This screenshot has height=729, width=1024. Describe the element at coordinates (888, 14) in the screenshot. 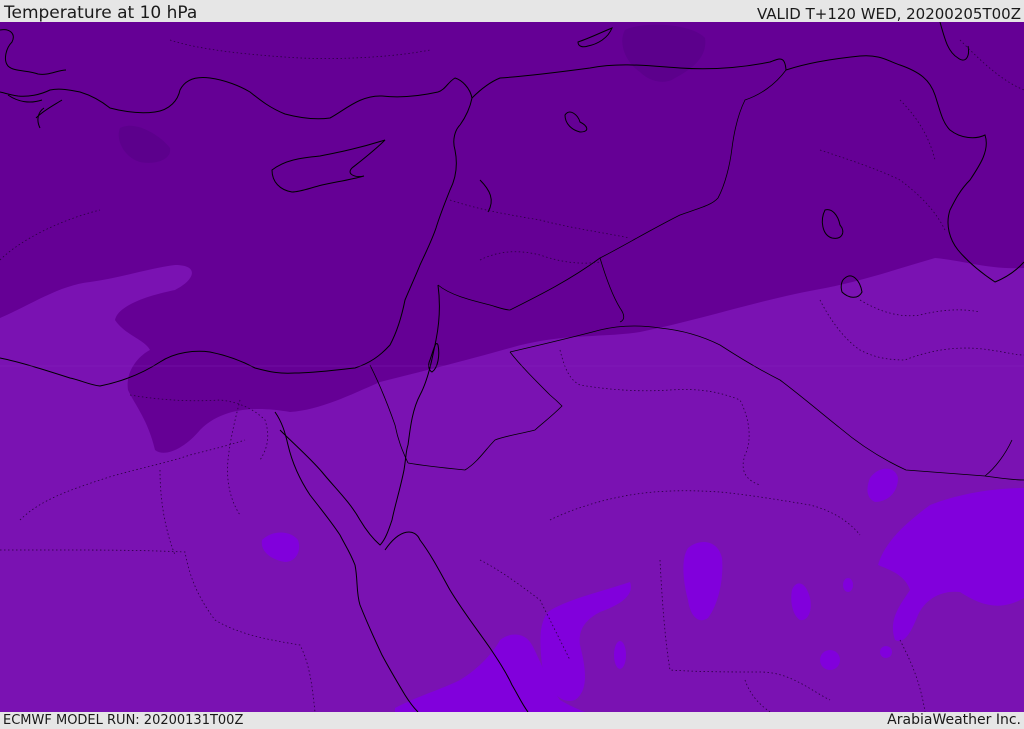

I see `valid-time: VALID T+120 WED, 20200205T00Z` at that location.